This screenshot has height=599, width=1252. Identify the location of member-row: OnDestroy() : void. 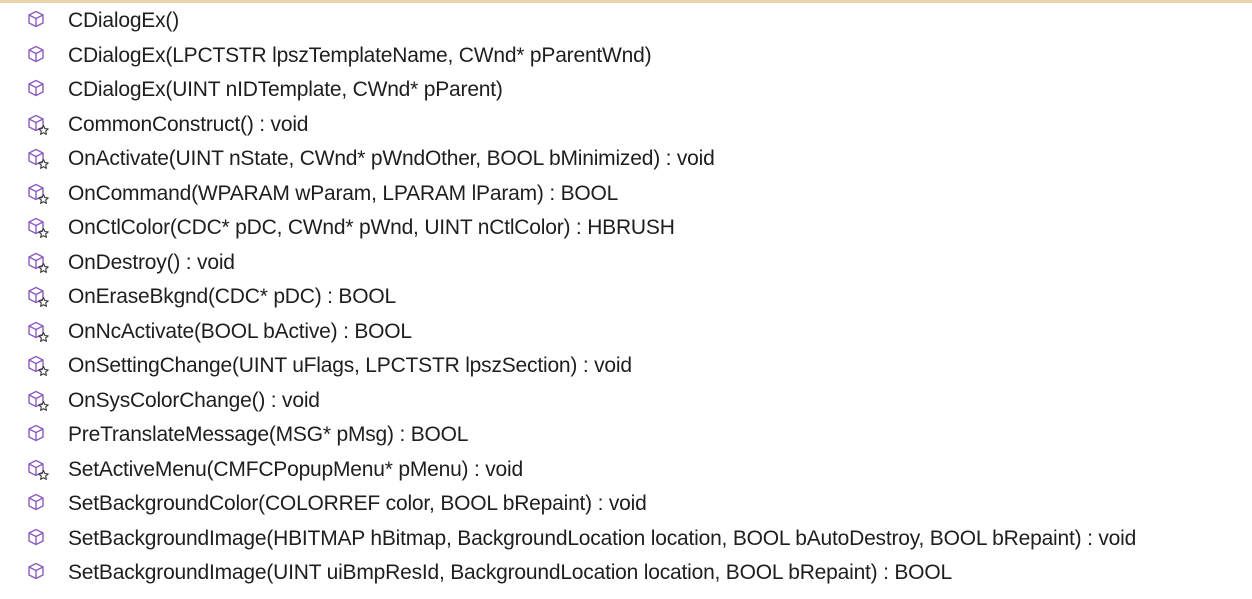
(626, 263).